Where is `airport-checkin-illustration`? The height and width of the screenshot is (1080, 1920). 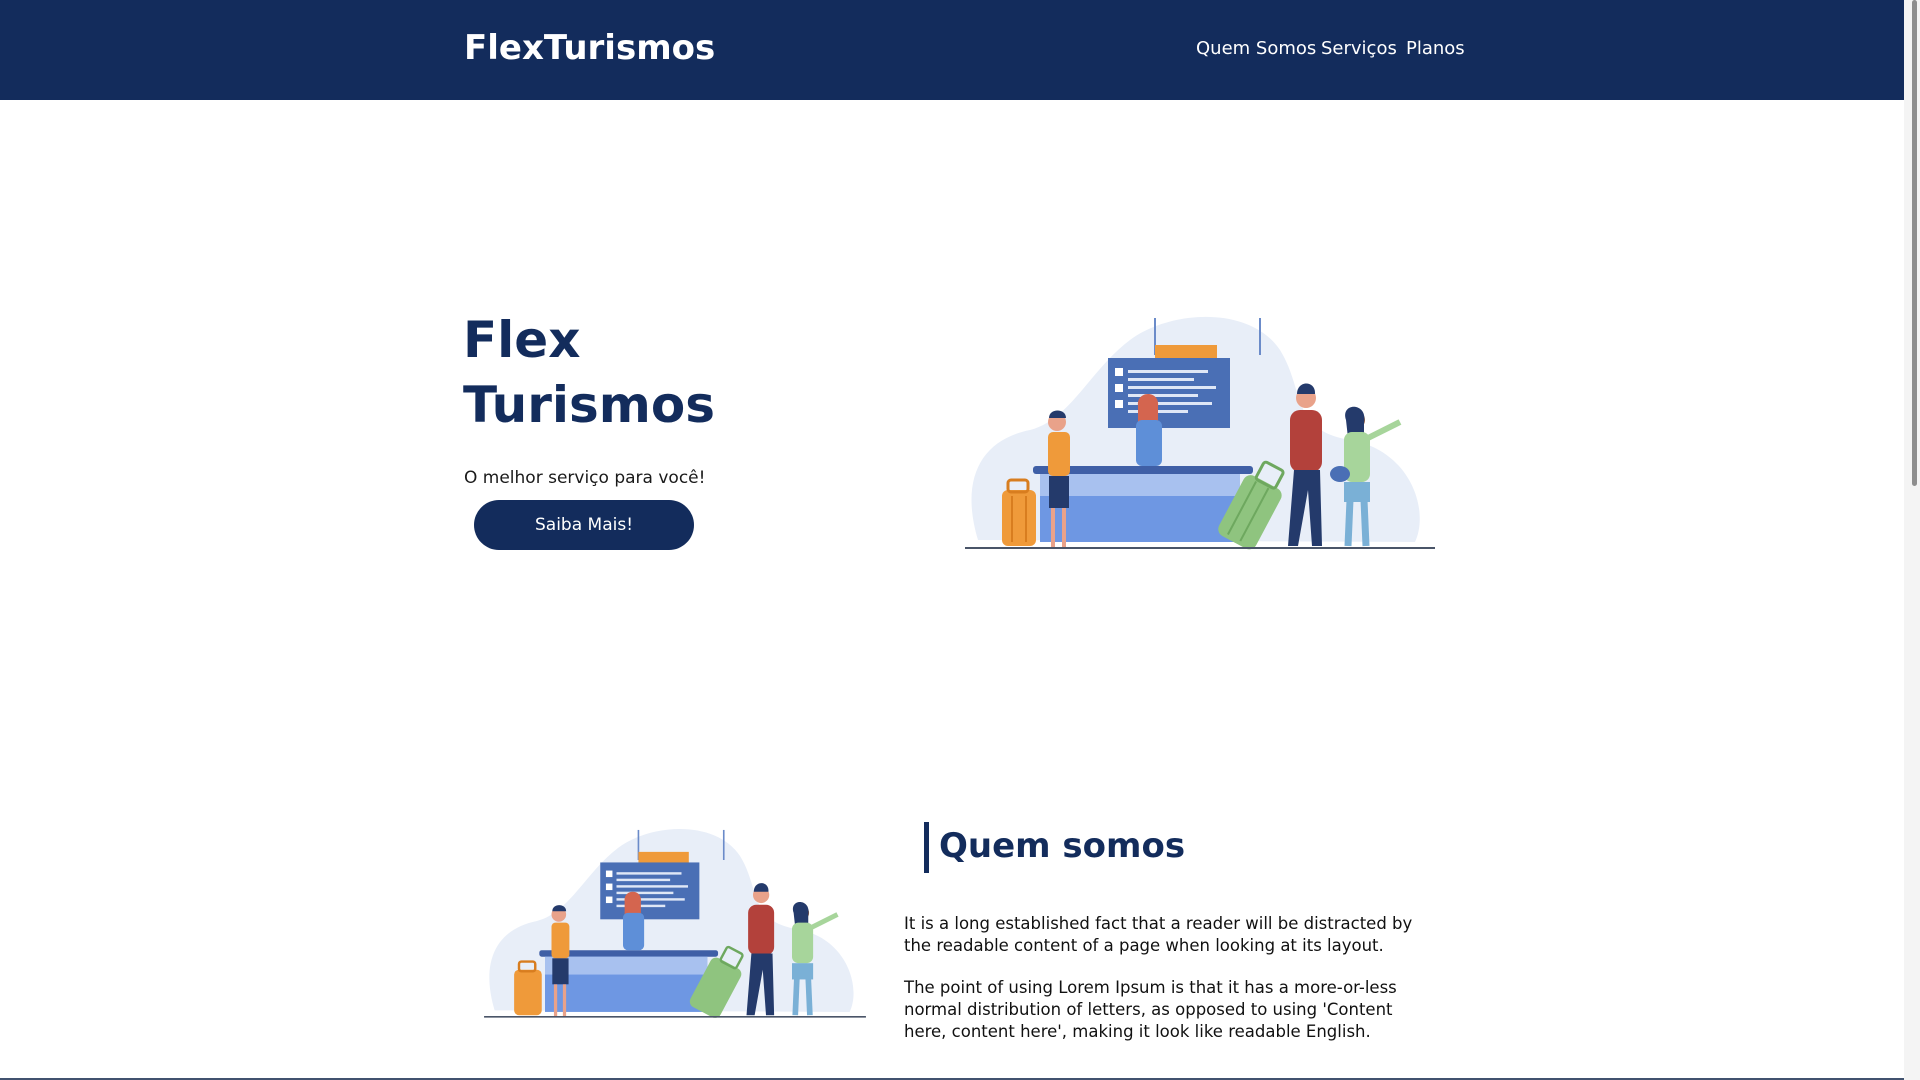 airport-checkin-illustration is located at coordinates (1200, 433).